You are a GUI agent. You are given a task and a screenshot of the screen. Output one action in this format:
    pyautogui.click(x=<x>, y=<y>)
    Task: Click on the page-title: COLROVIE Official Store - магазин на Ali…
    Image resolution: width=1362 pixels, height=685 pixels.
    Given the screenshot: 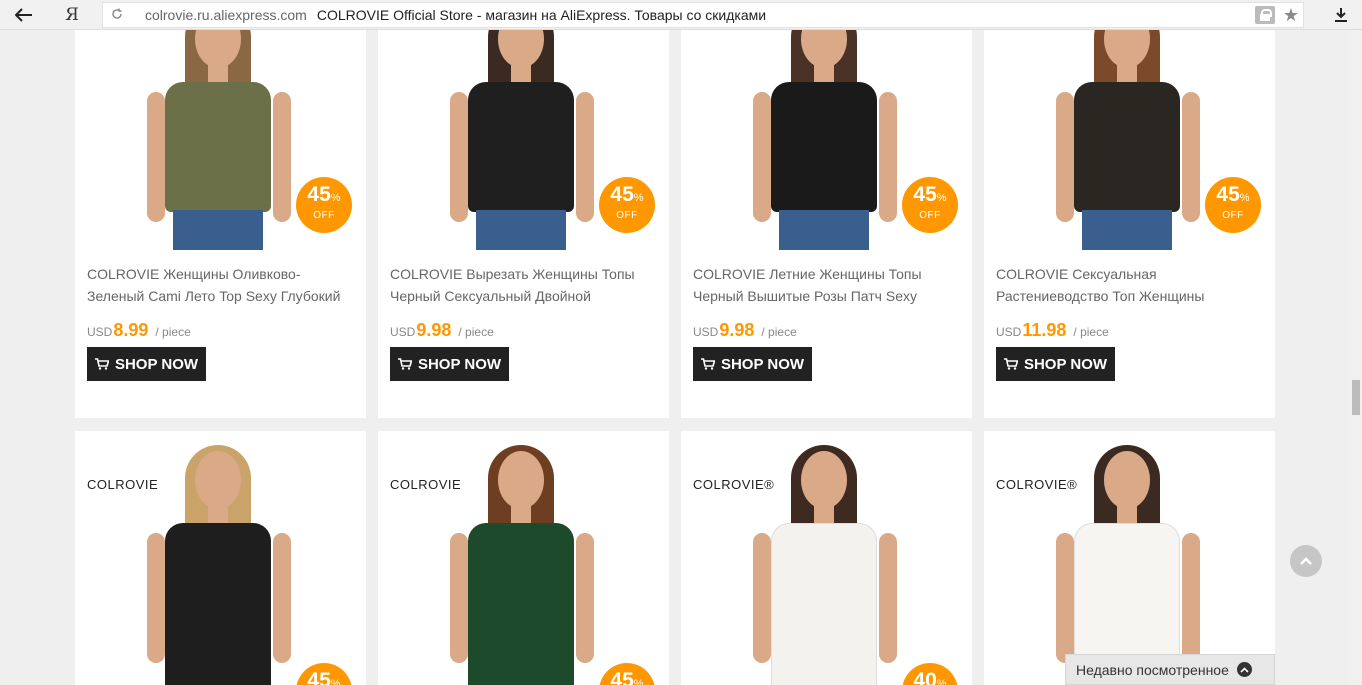 What is the action you would take?
    pyautogui.click(x=541, y=15)
    